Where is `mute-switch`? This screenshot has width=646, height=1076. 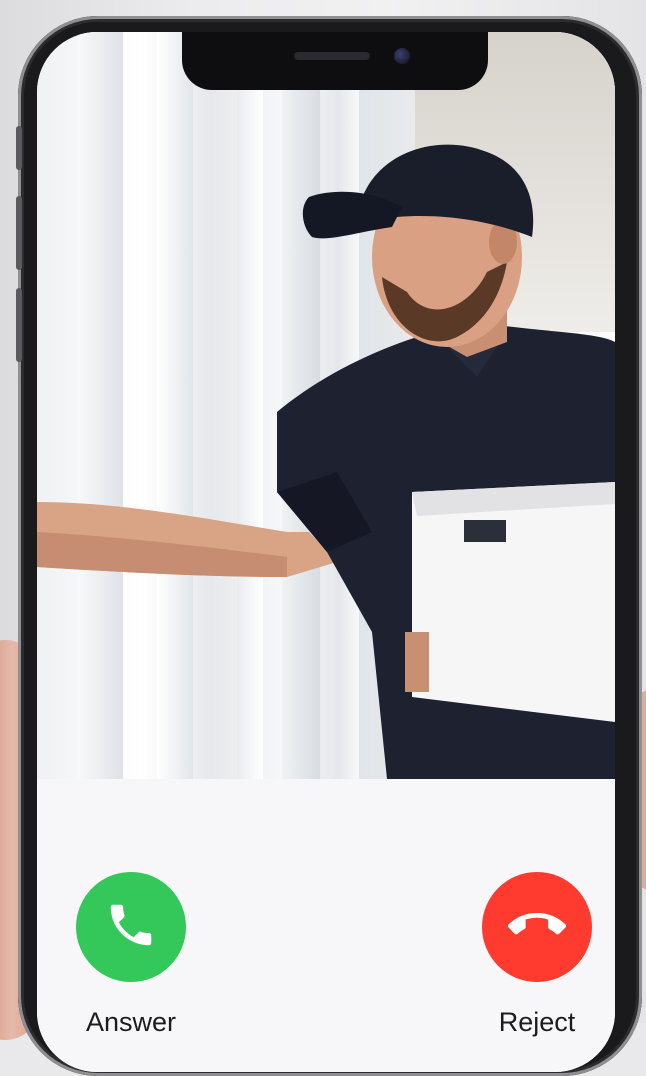
mute-switch is located at coordinates (19, 148).